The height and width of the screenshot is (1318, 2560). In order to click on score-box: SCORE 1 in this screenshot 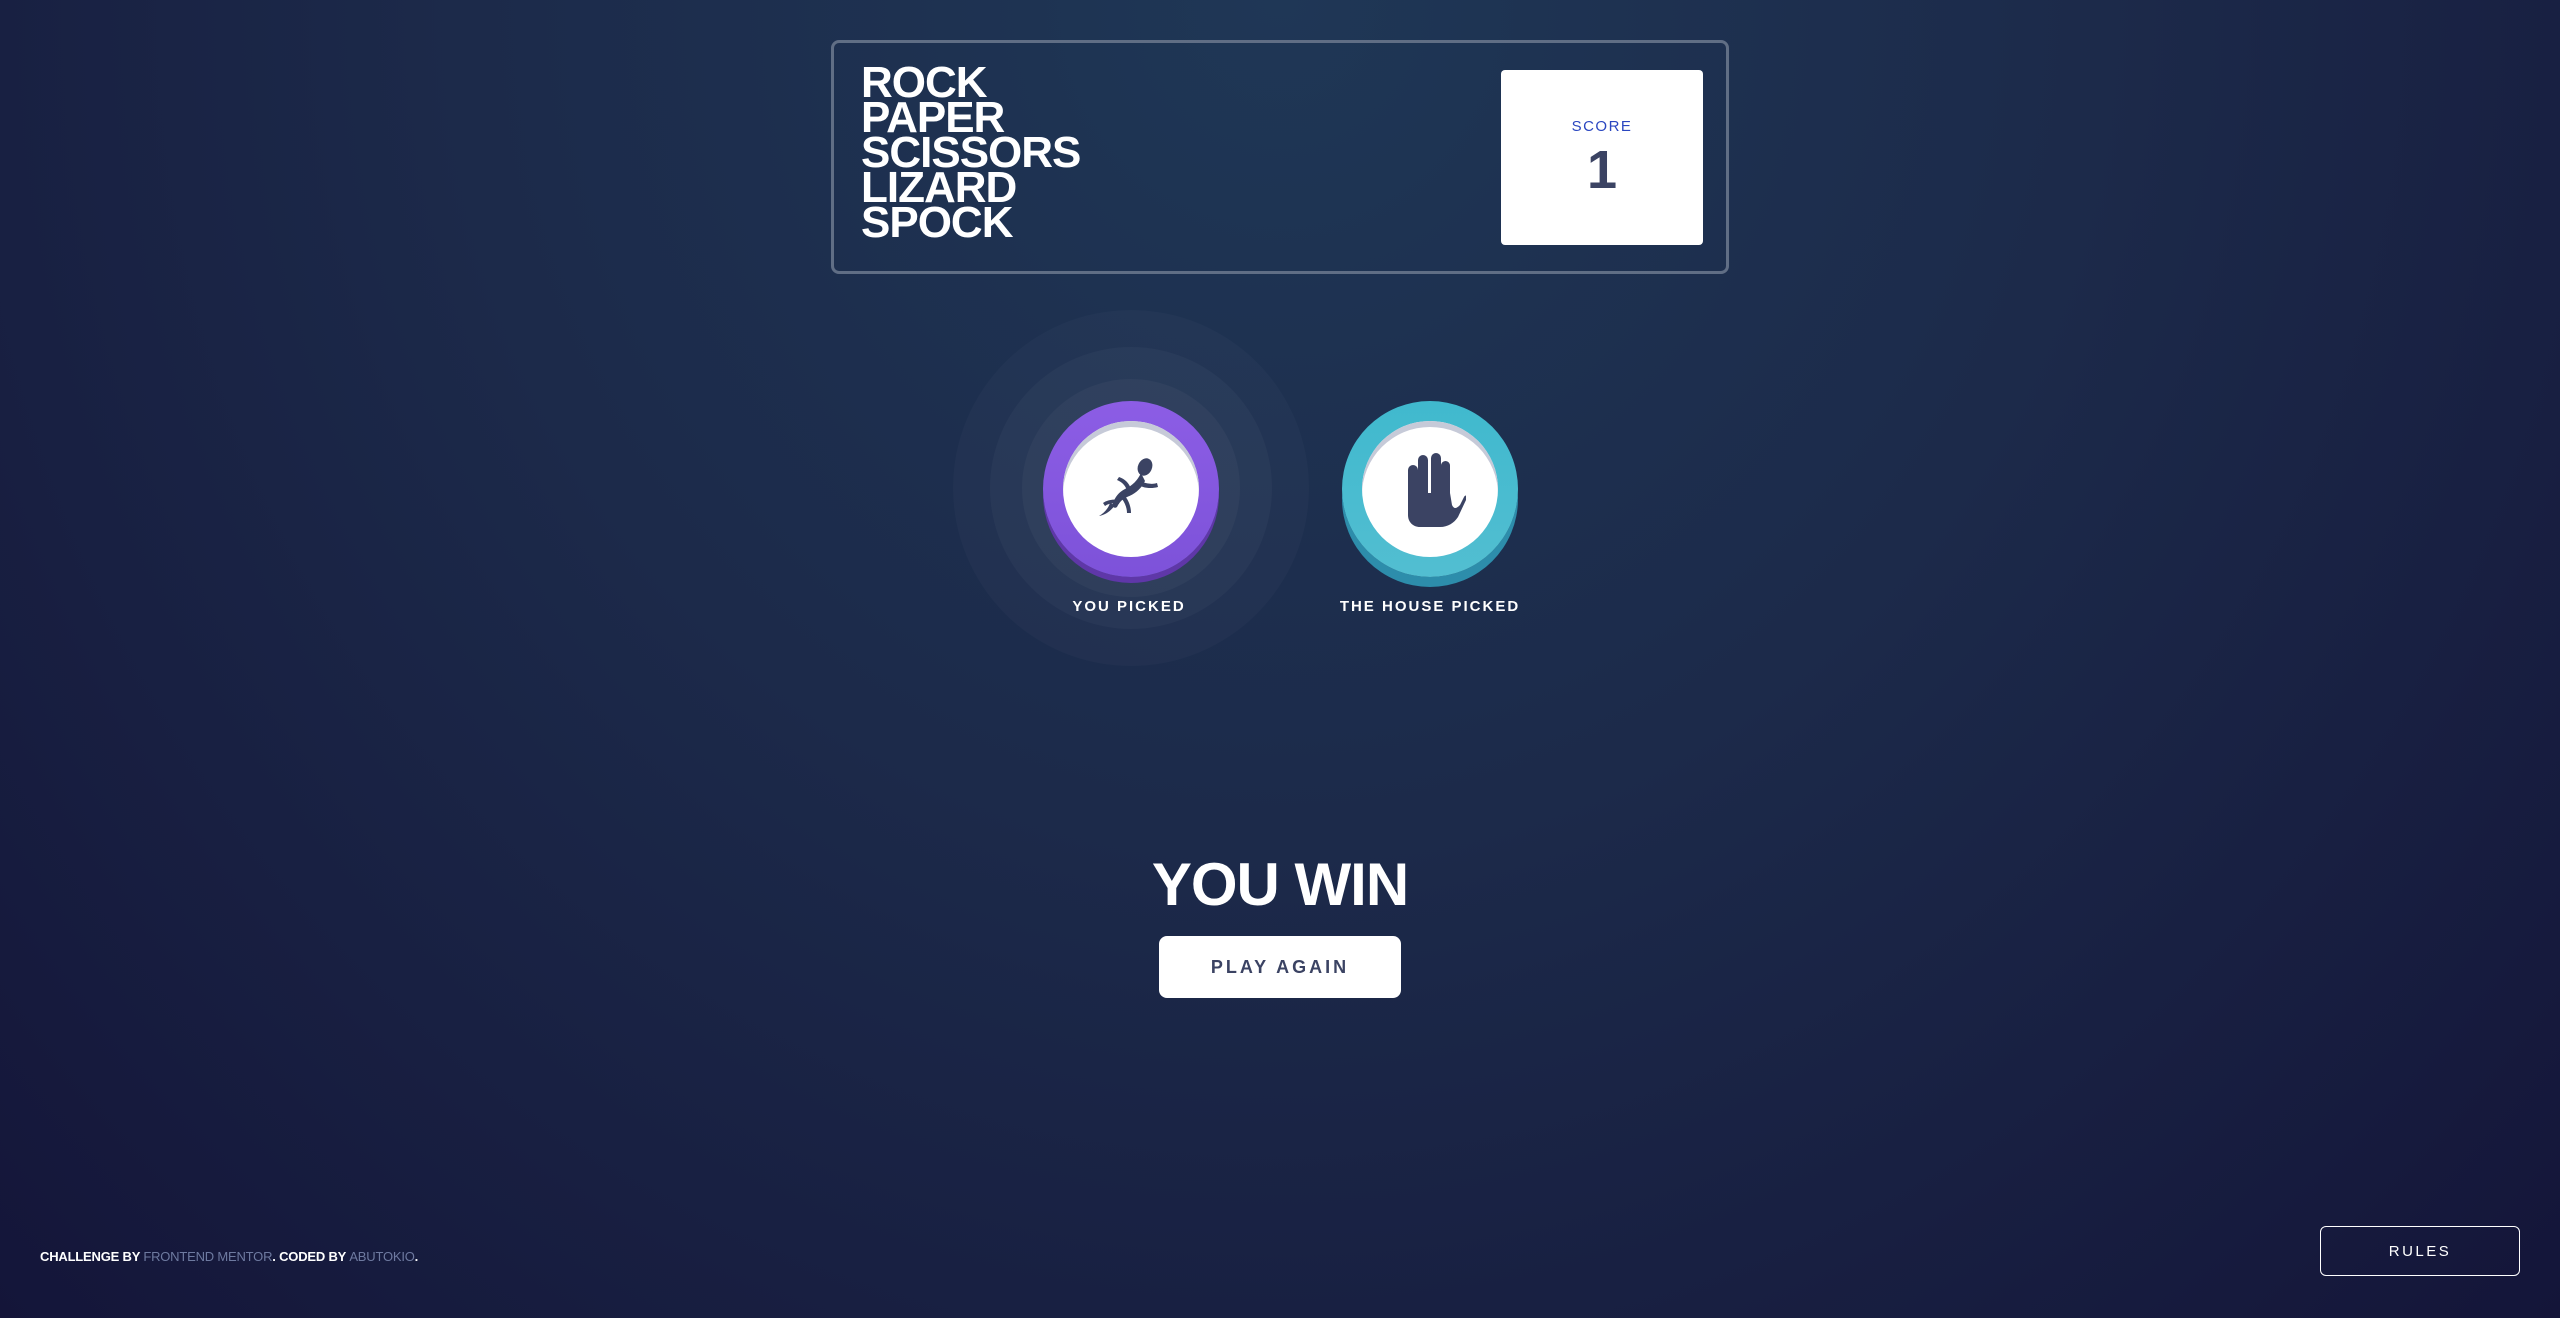, I will do `click(1602, 157)`.